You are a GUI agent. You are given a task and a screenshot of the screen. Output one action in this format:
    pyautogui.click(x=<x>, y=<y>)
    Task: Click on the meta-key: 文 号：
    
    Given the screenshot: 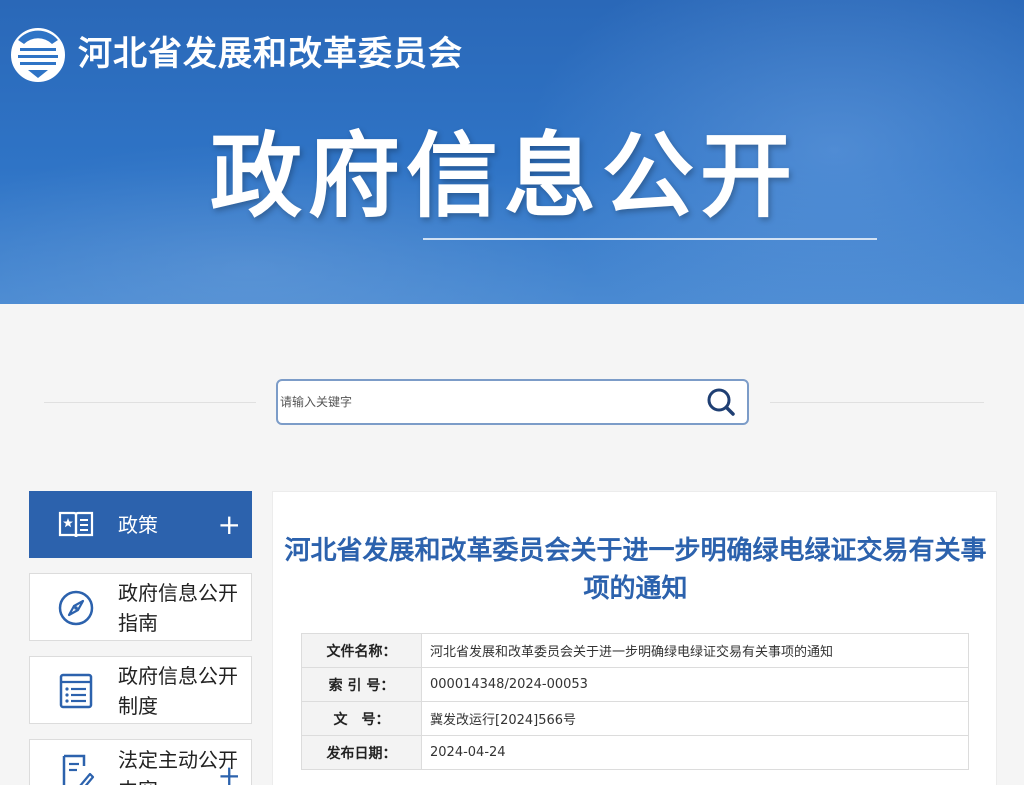 What is the action you would take?
    pyautogui.click(x=361, y=718)
    